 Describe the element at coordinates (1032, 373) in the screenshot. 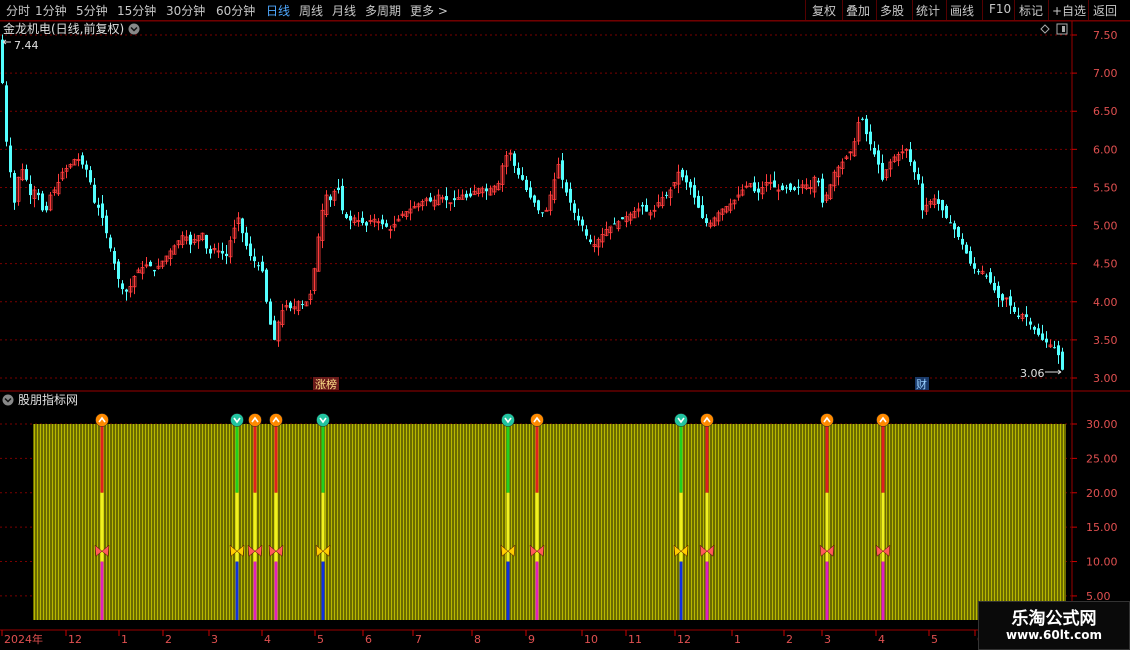

I see `low-price-label: 3.06` at that location.